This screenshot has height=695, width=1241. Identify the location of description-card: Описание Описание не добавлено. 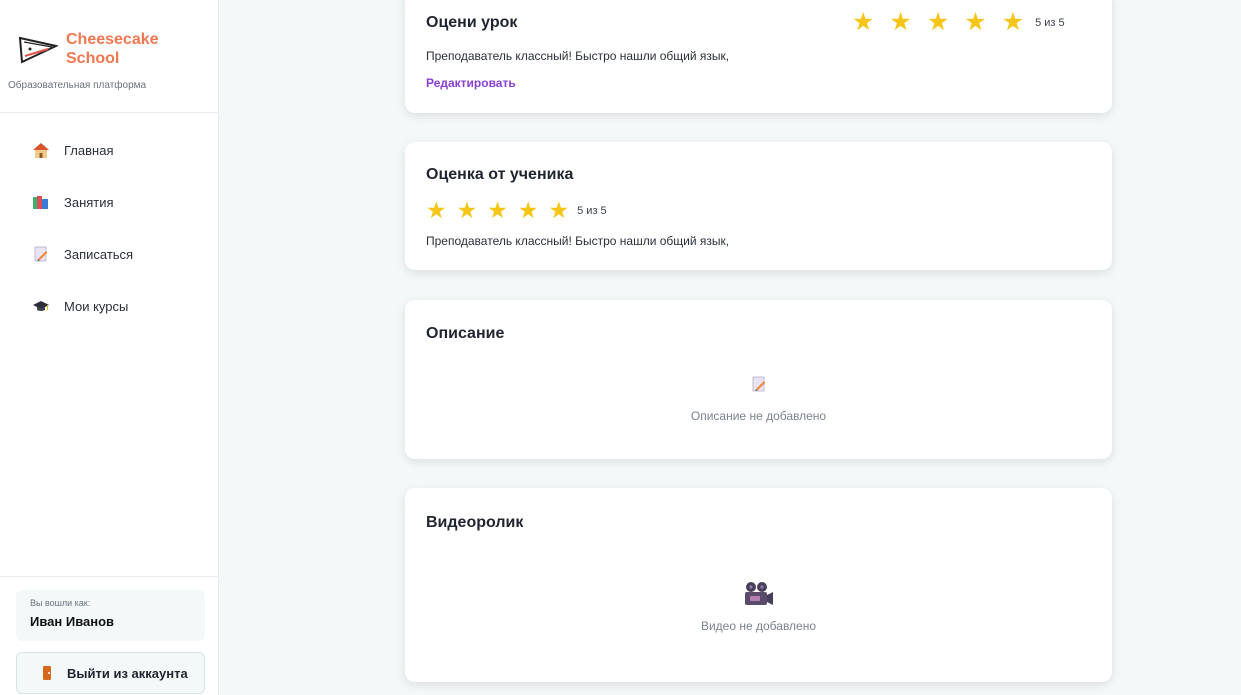
(758, 379).